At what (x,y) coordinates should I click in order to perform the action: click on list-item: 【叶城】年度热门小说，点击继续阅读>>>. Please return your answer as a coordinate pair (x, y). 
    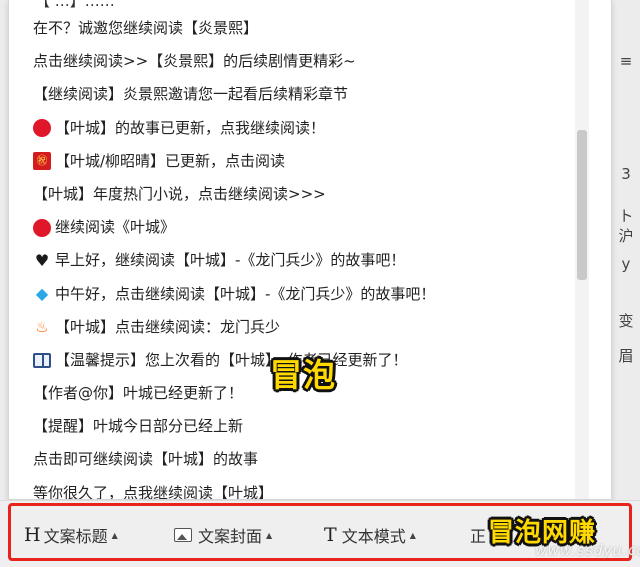
    Looking at the image, I should click on (322, 194).